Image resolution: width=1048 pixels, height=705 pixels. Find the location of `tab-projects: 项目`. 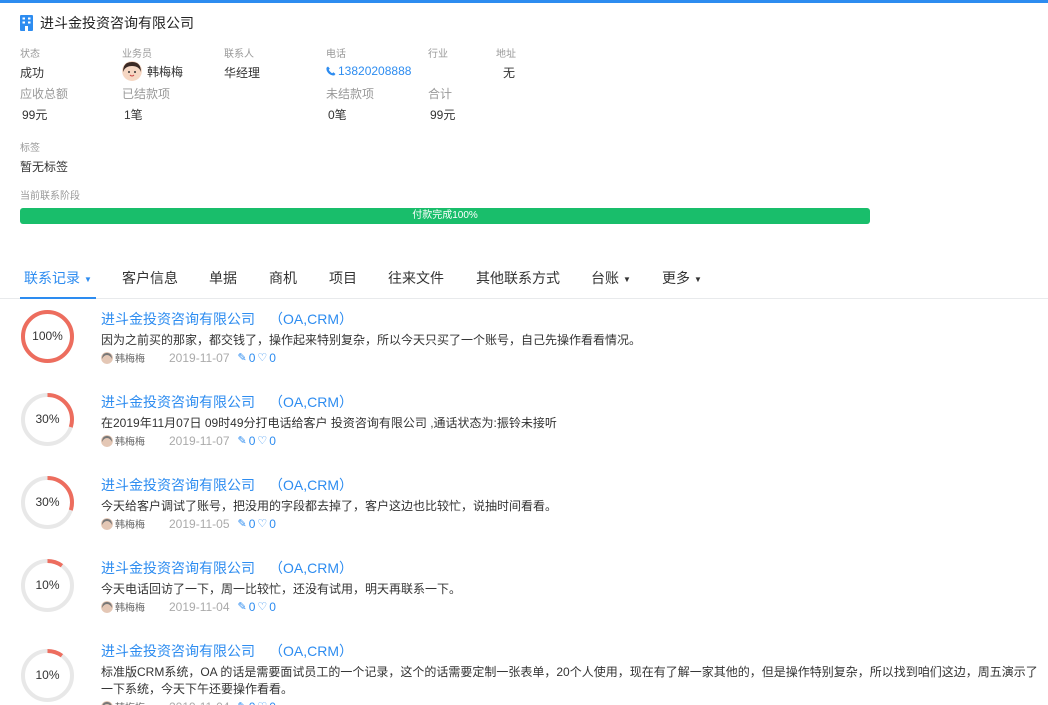

tab-projects: 项目 is located at coordinates (343, 278).